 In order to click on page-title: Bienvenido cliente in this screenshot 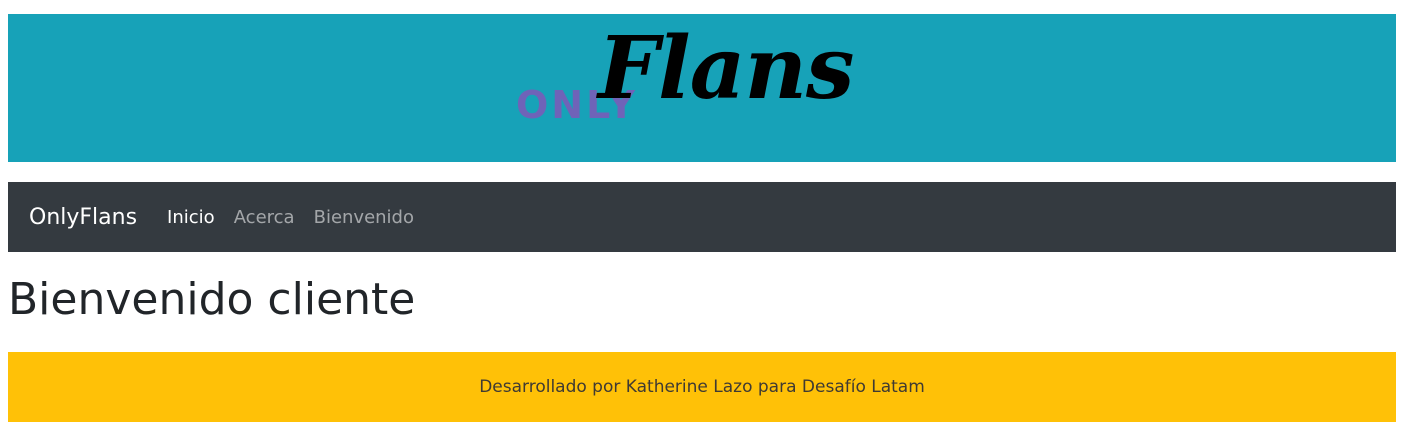, I will do `click(212, 299)`.